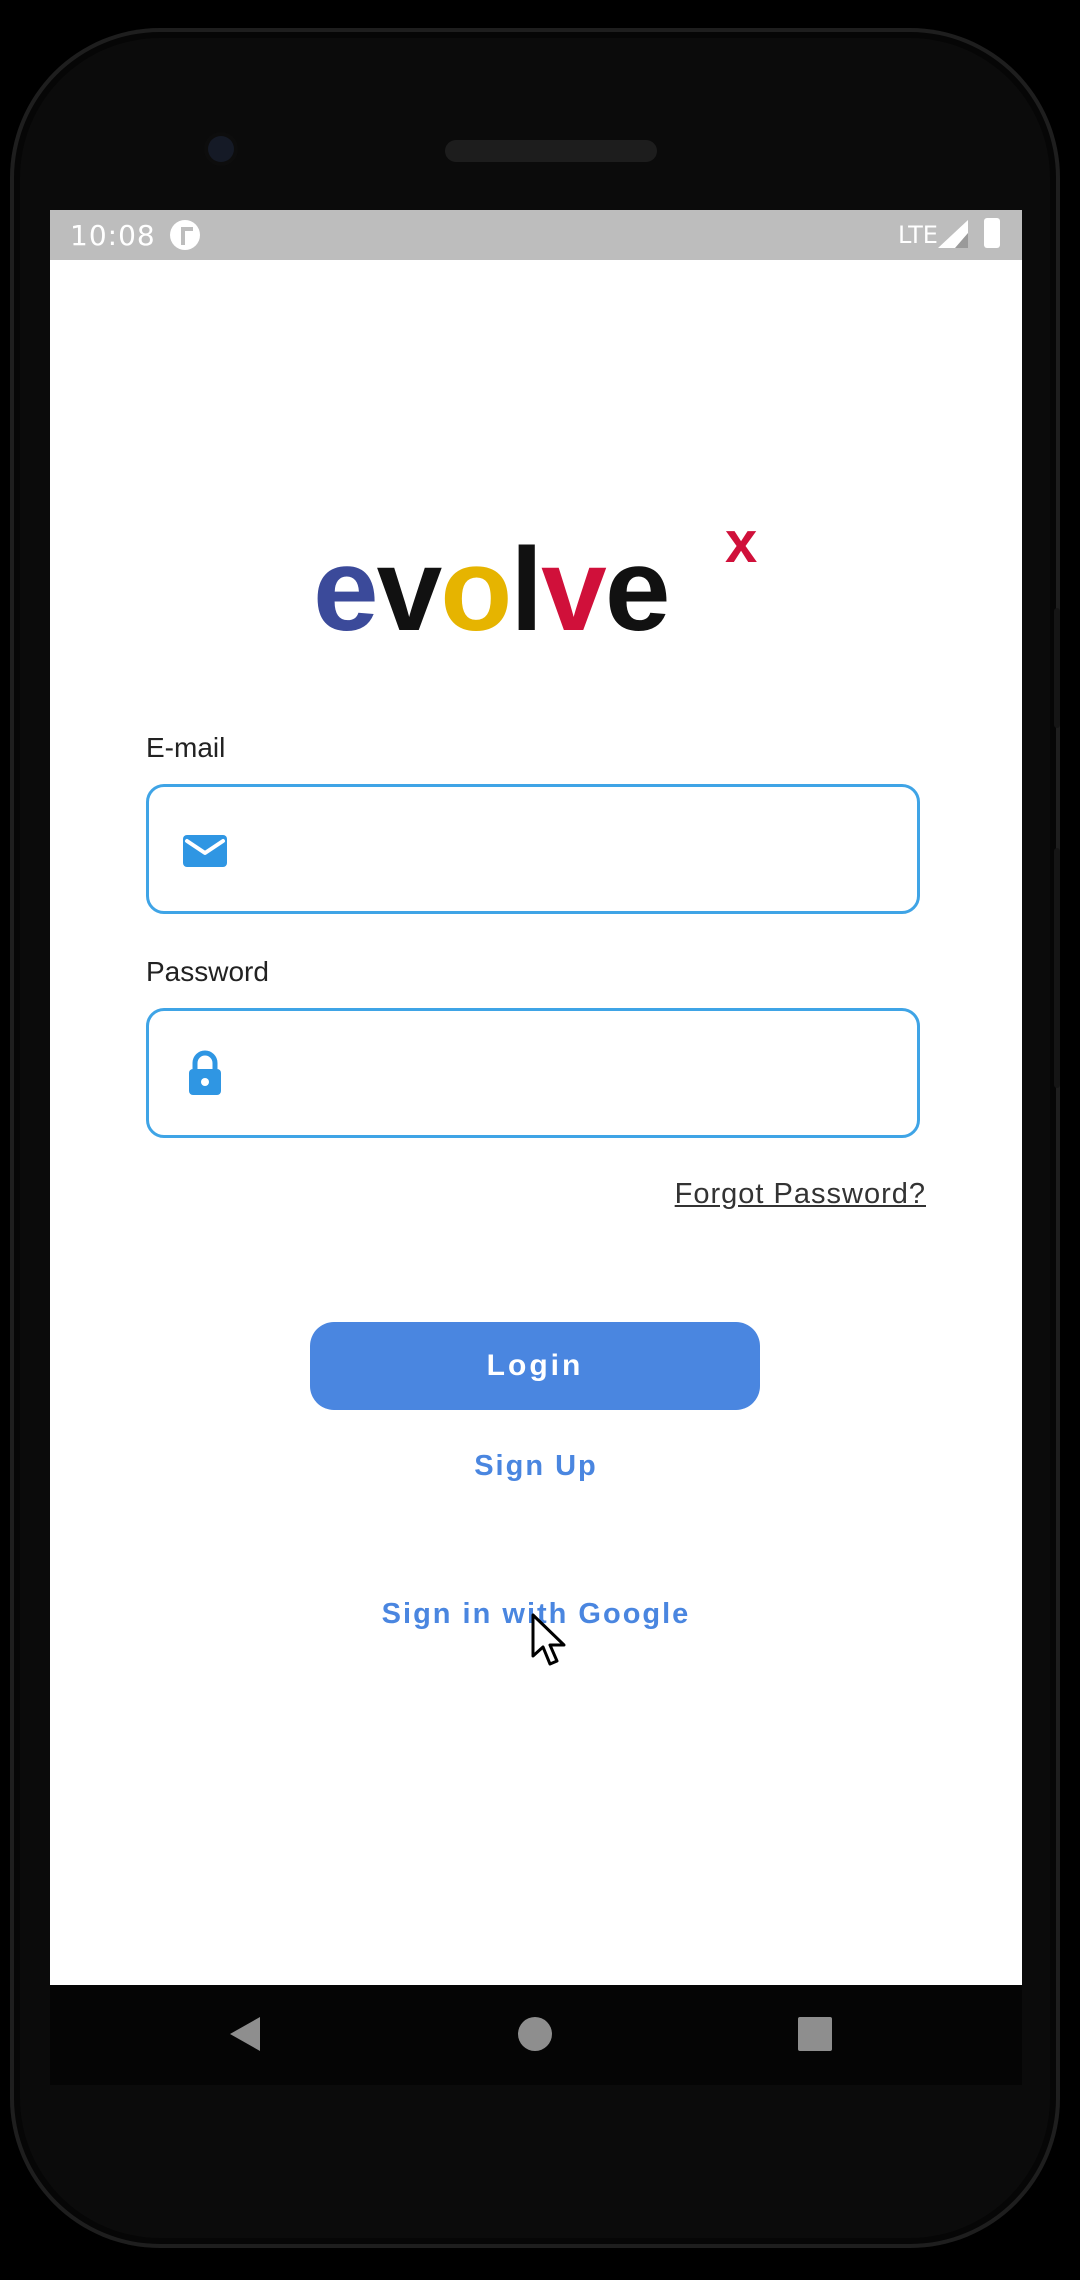  What do you see at coordinates (581, 1074) in the screenshot?
I see `password-input` at bounding box center [581, 1074].